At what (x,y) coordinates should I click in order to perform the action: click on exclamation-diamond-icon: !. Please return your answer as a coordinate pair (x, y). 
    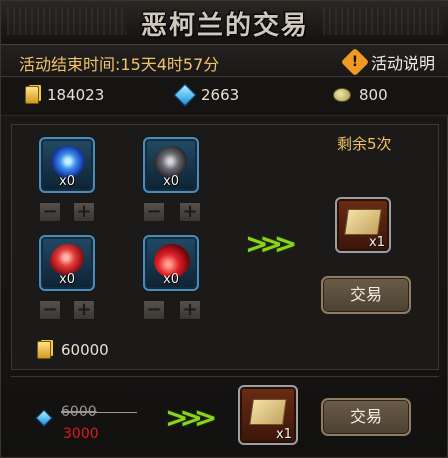
    Looking at the image, I should click on (355, 62).